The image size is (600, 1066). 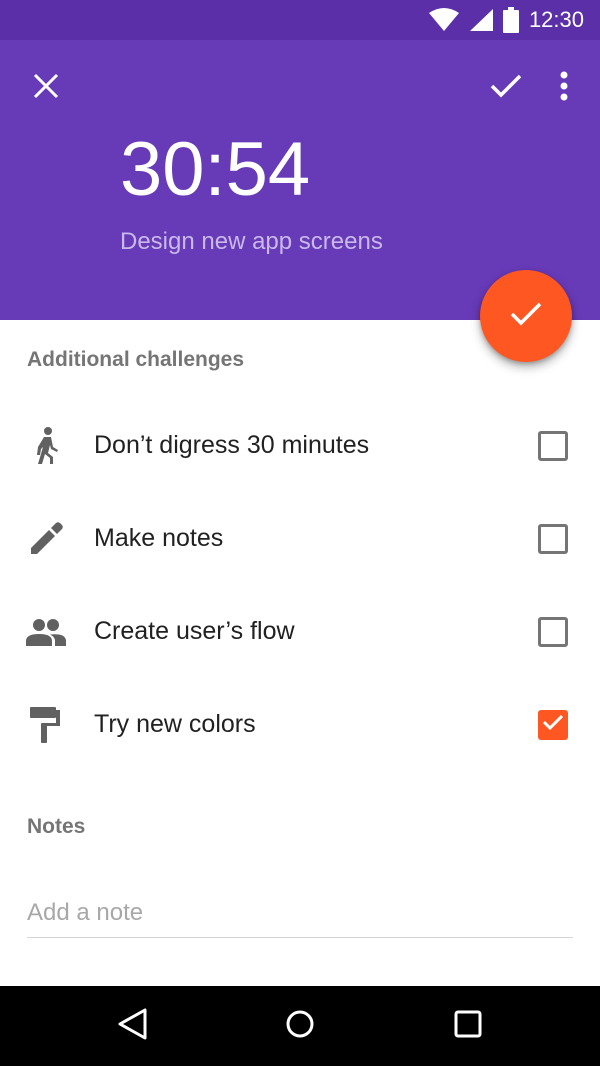 I want to click on system-nav-bar, so click(x=300, y=1026).